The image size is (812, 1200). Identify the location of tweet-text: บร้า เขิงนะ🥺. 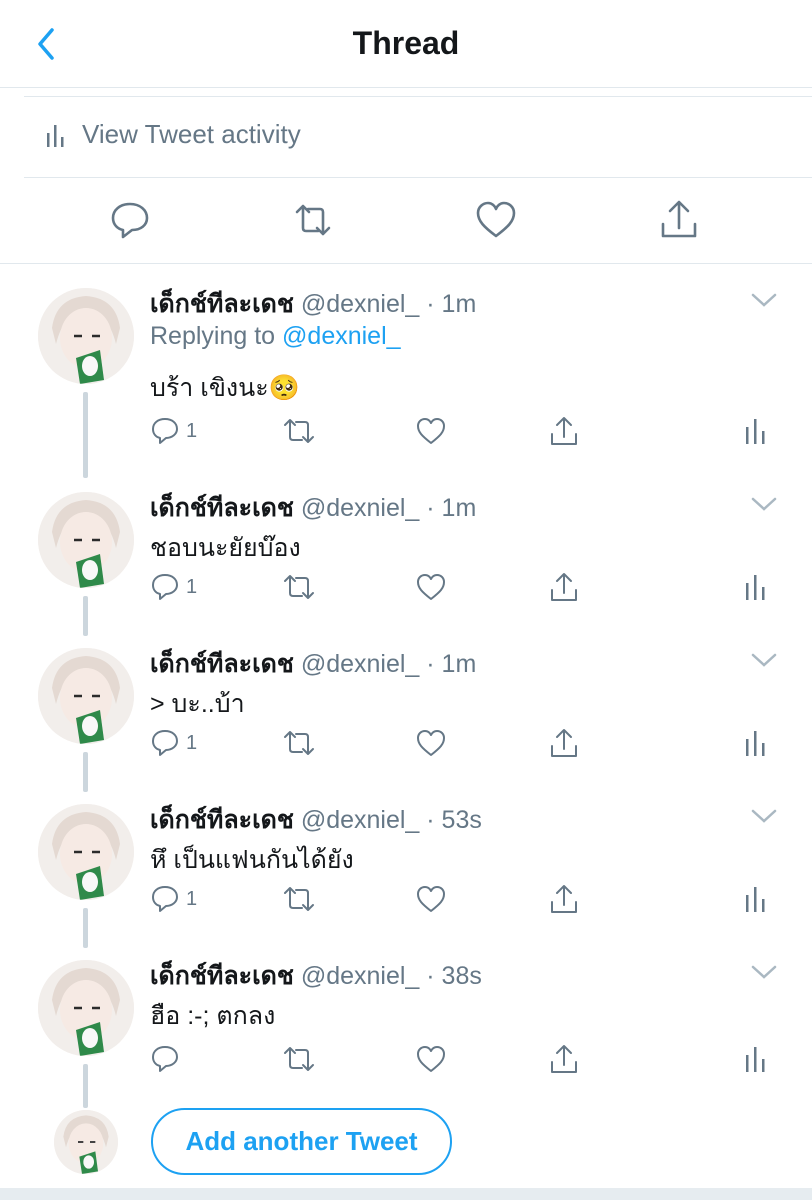
(225, 388).